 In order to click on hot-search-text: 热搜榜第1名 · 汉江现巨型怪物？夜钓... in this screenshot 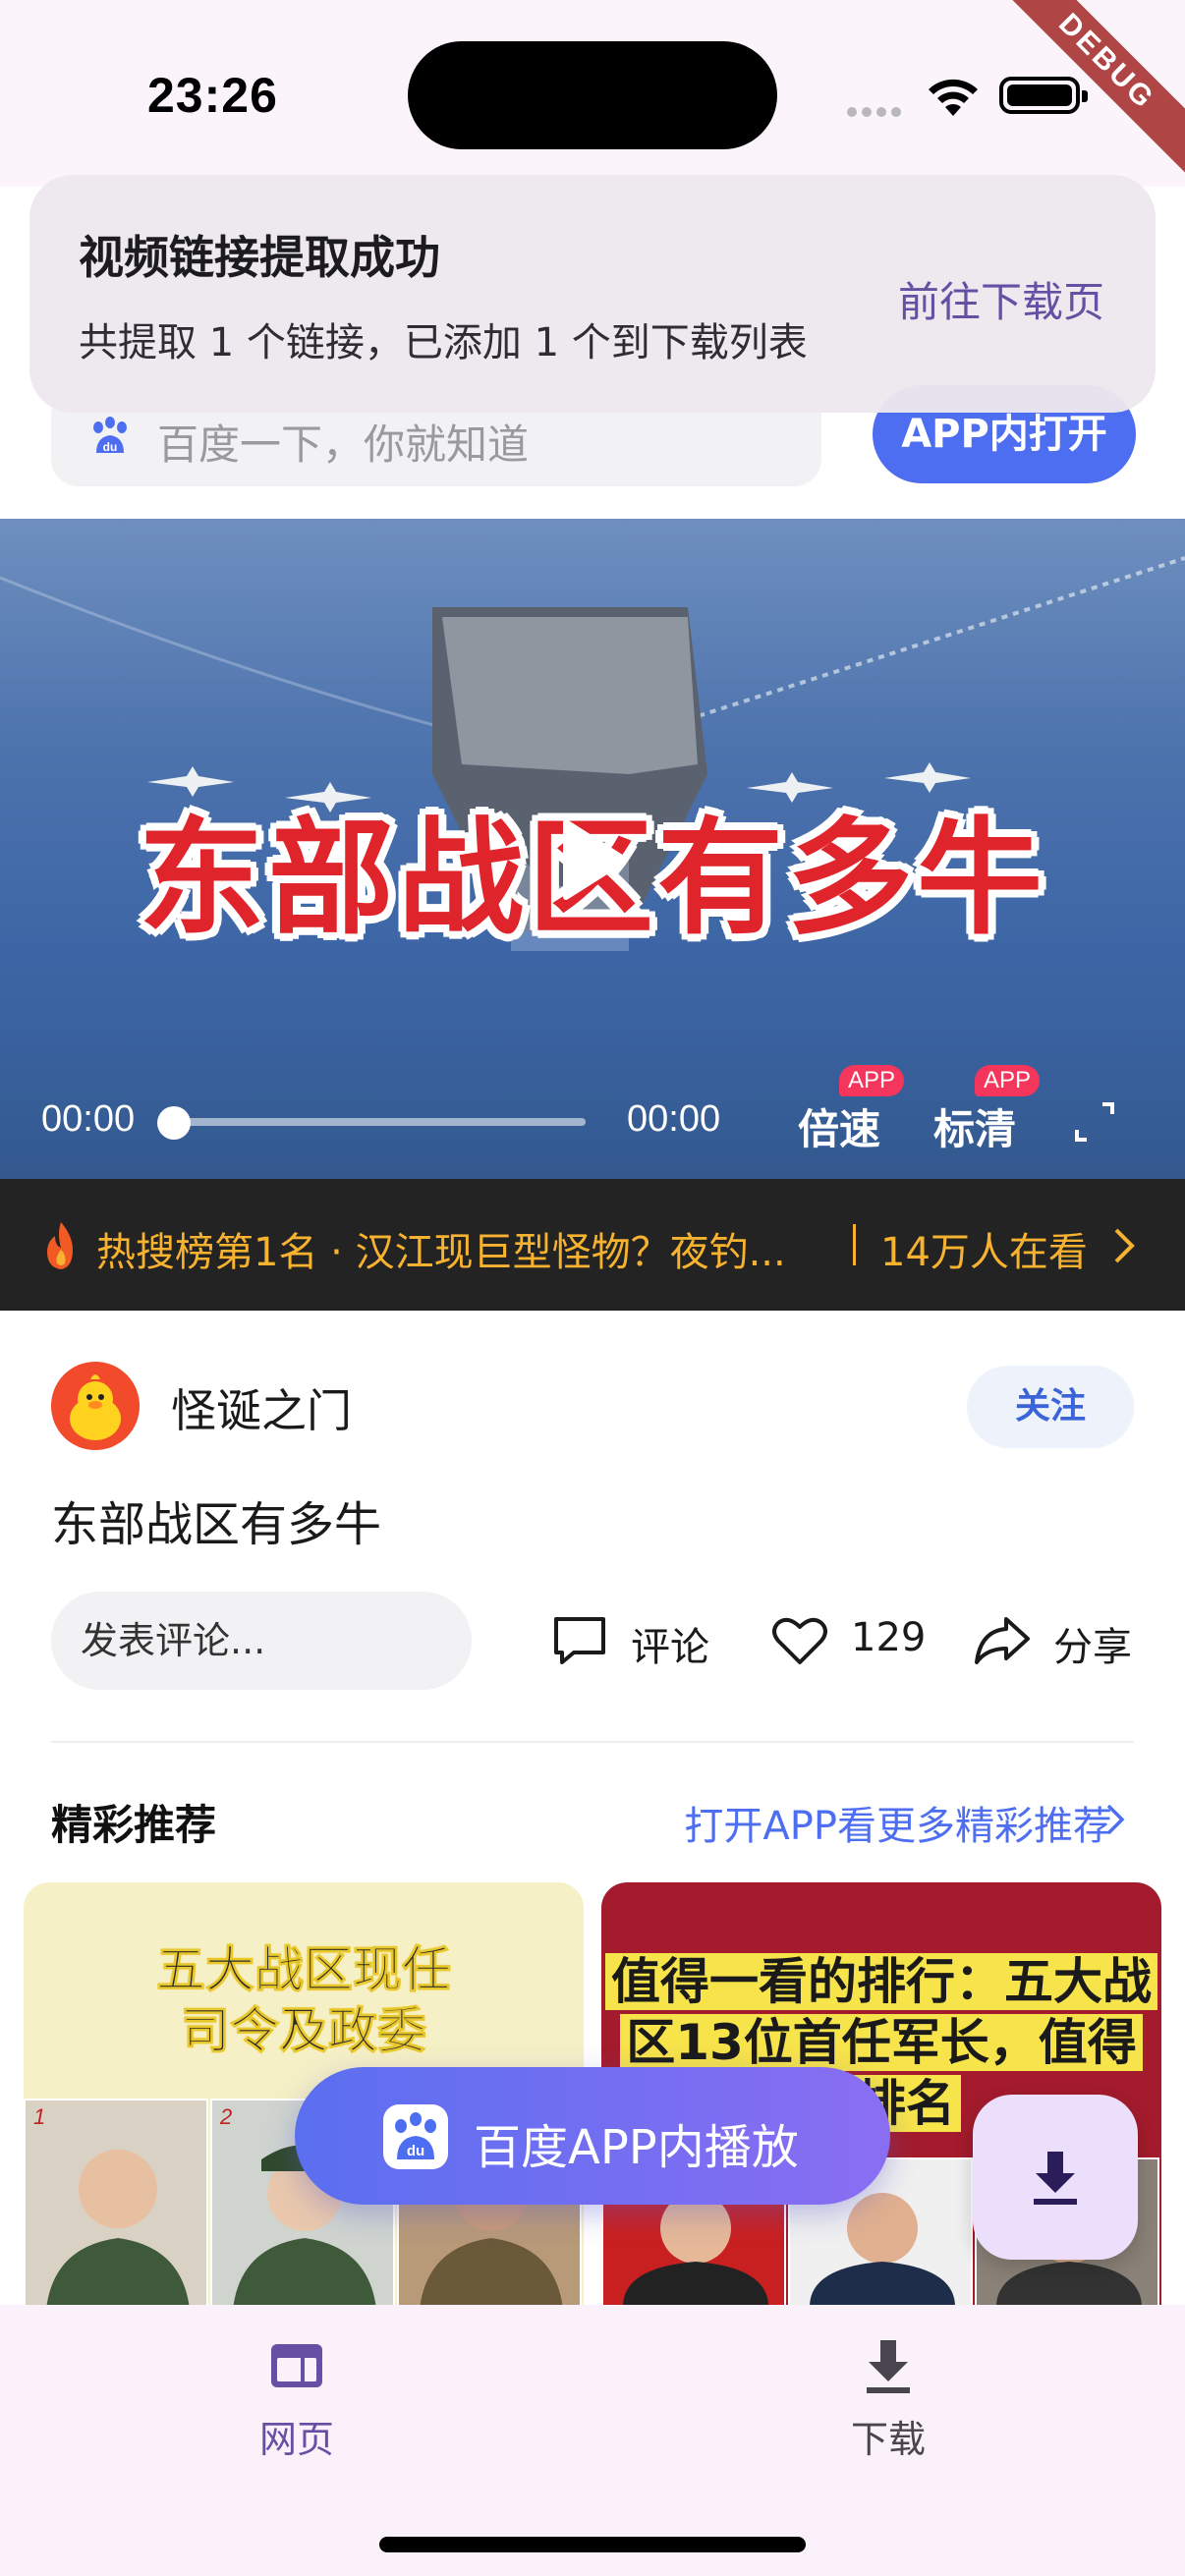, I will do `click(441, 1252)`.